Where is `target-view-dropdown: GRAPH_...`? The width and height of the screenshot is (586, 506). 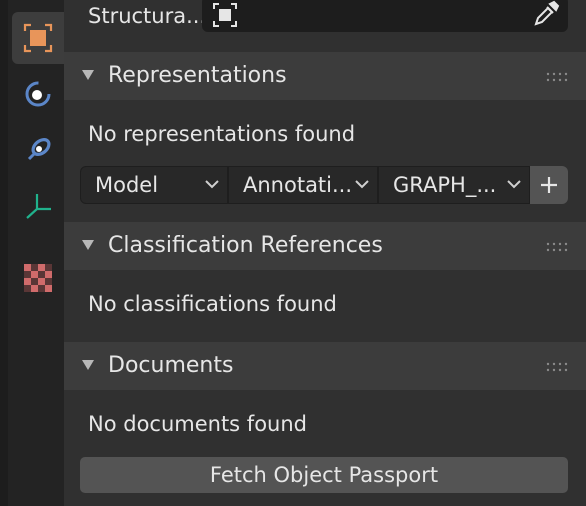 target-view-dropdown: GRAPH_... is located at coordinates (454, 185).